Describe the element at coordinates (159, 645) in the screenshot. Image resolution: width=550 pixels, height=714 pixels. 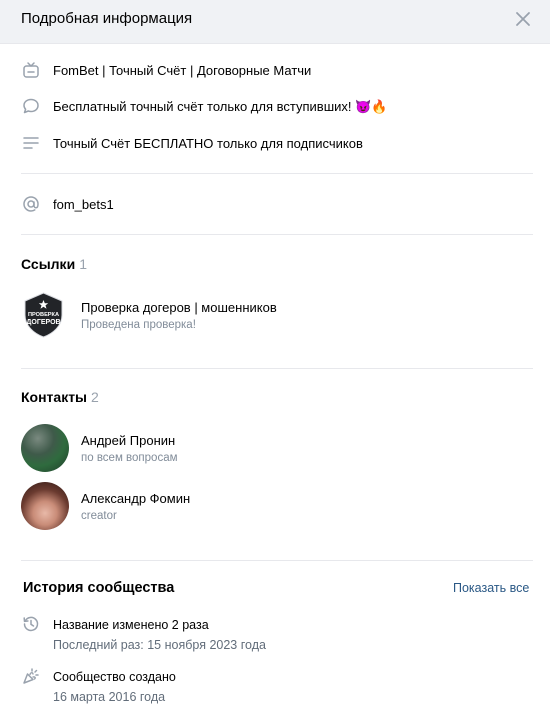
I see `history-subline: Последний раз: 15 ноября 2023 года` at that location.